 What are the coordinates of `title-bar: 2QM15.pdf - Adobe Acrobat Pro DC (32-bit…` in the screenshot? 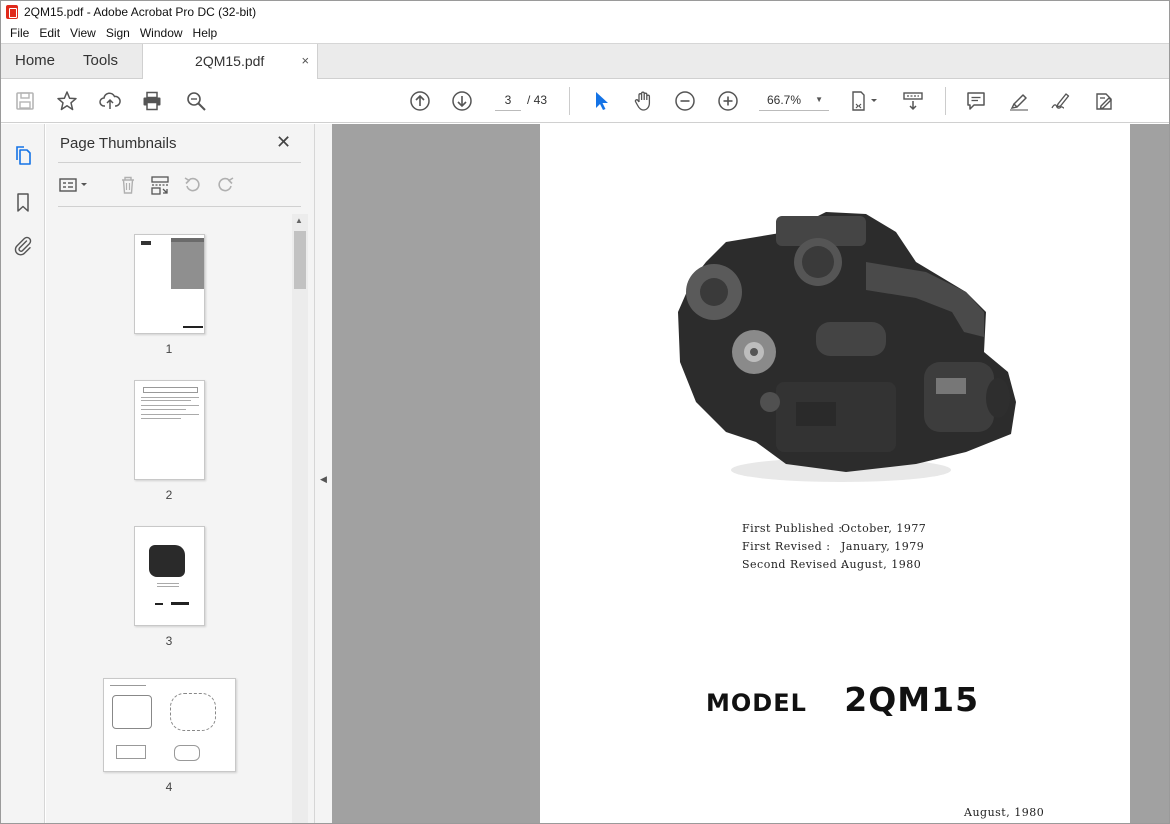 It's located at (585, 12).